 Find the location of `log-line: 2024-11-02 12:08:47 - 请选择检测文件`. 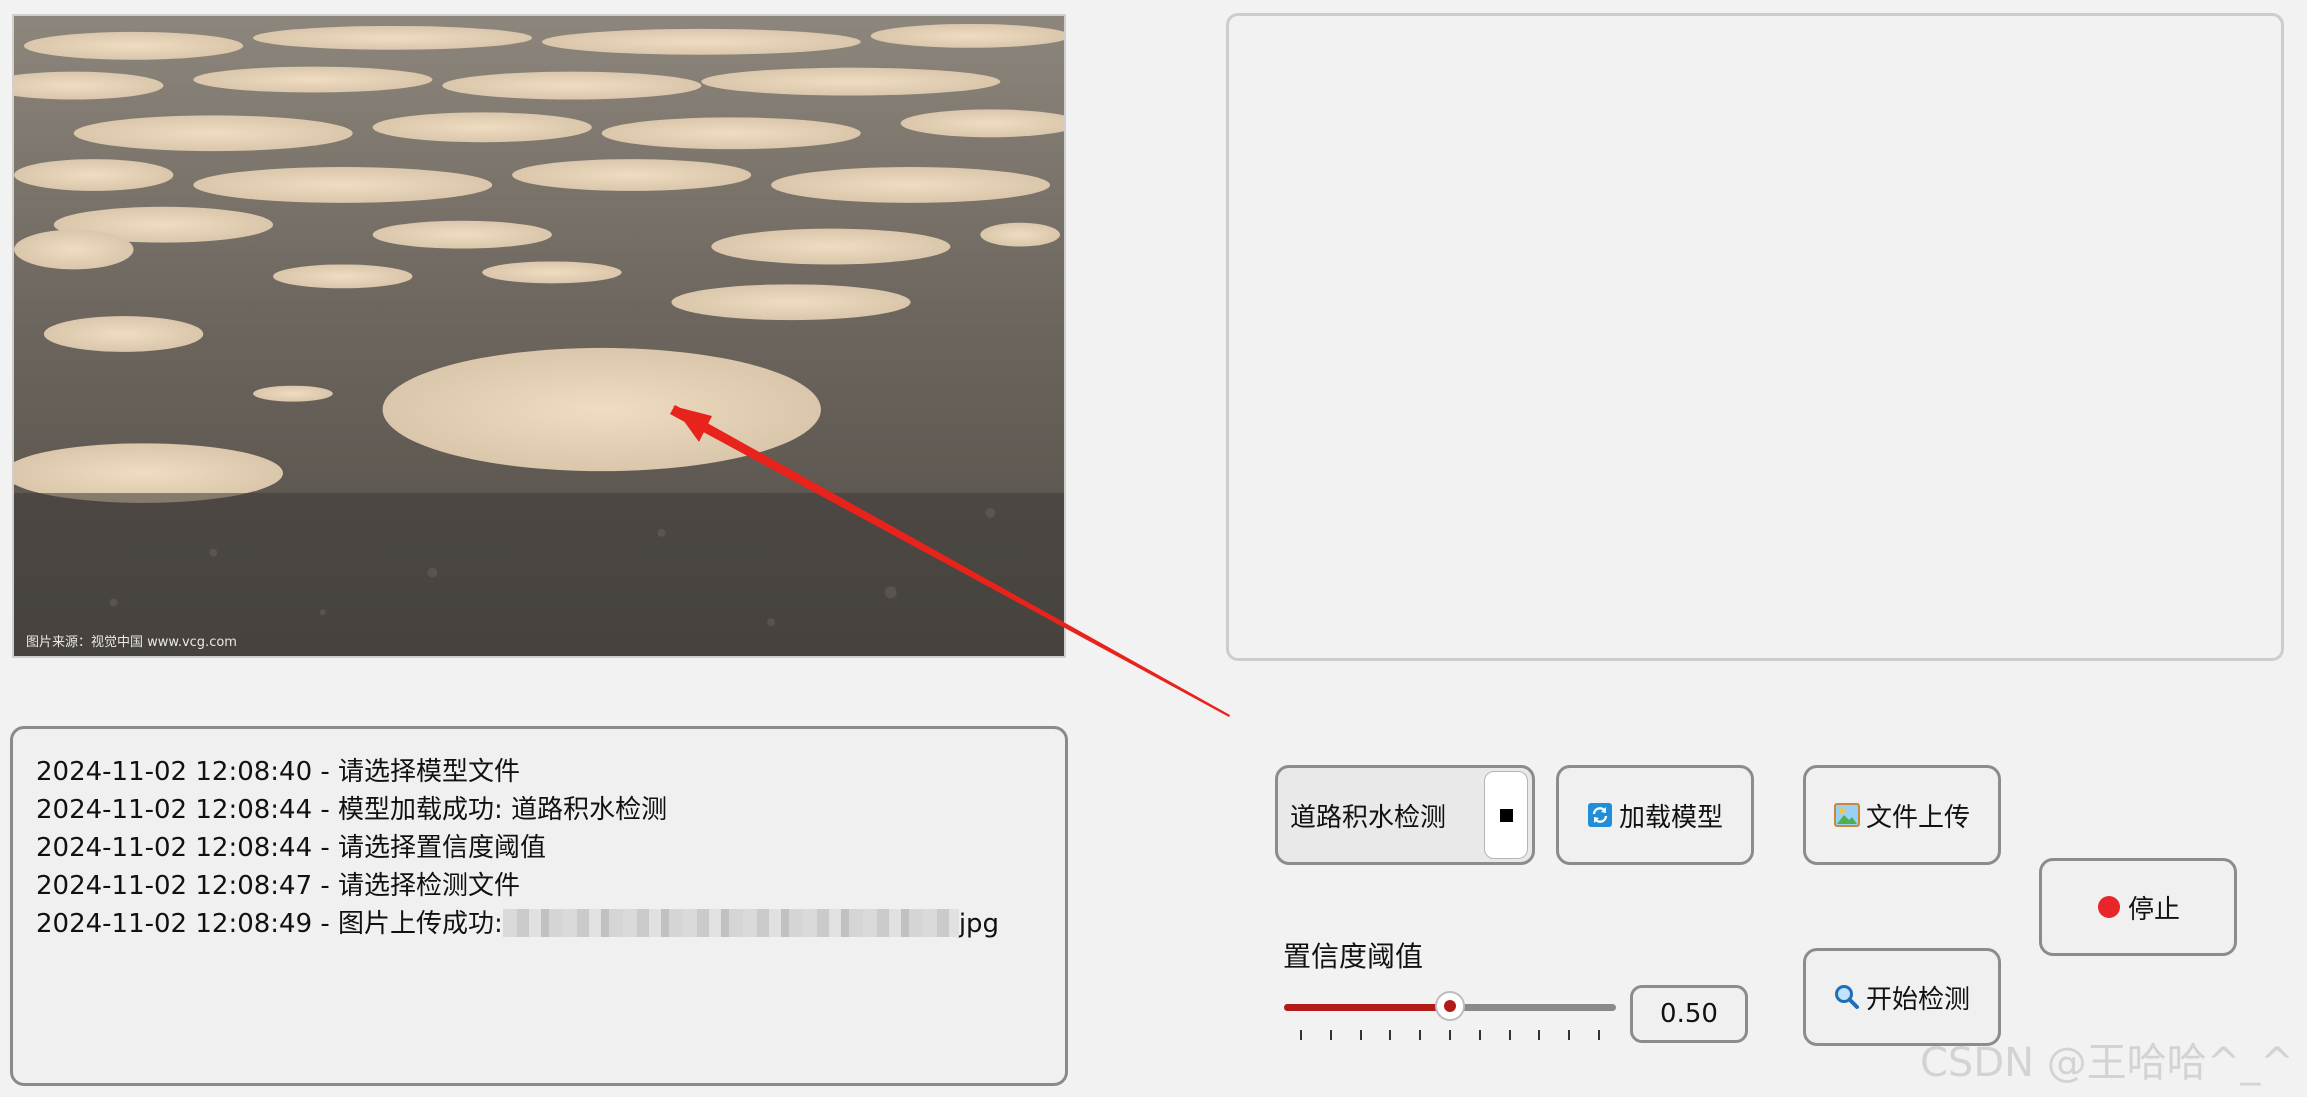

log-line: 2024-11-02 12:08:47 - 请选择检测文件 is located at coordinates (278, 886).